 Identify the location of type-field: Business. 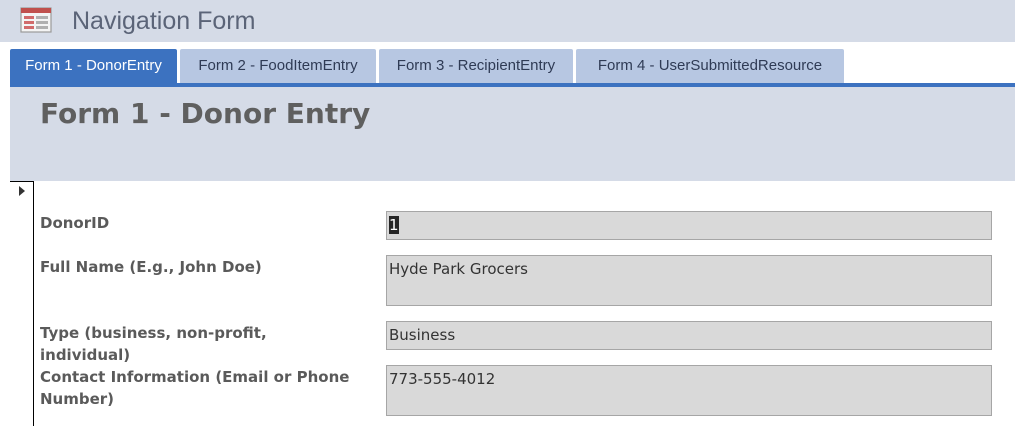
(689, 335).